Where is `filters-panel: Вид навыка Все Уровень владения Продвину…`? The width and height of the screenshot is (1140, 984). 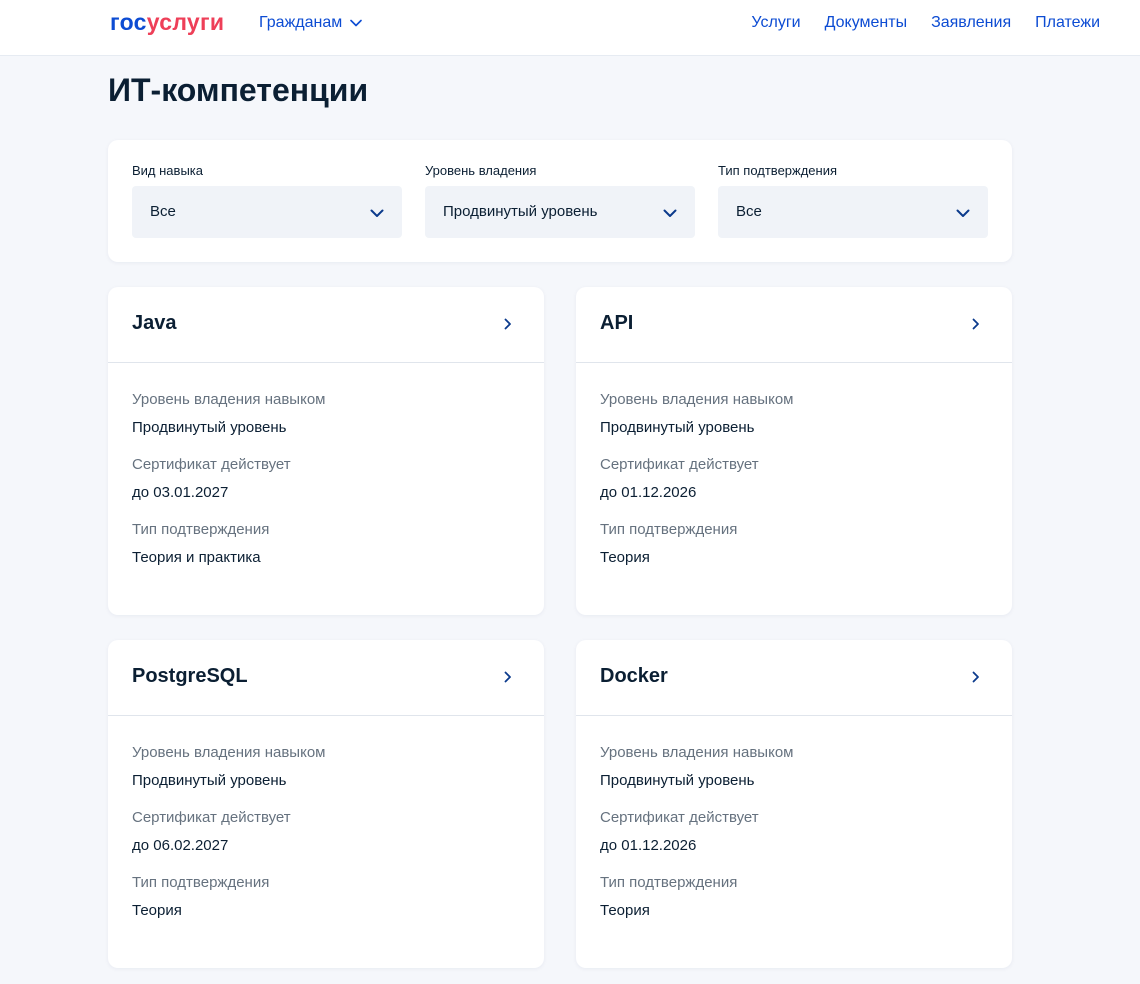
filters-panel: Вид навыка Все Уровень владения Продвину… is located at coordinates (560, 201).